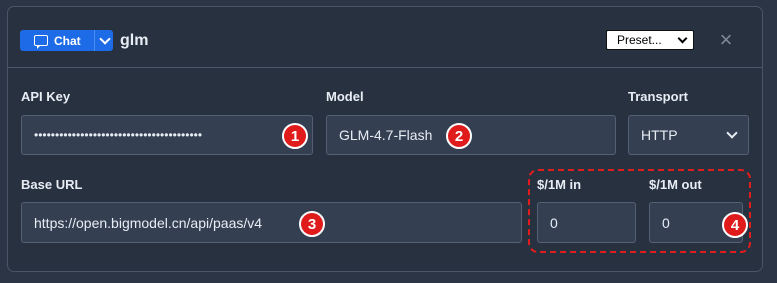 The image size is (777, 283). I want to click on chat-button-divider, so click(94, 40).